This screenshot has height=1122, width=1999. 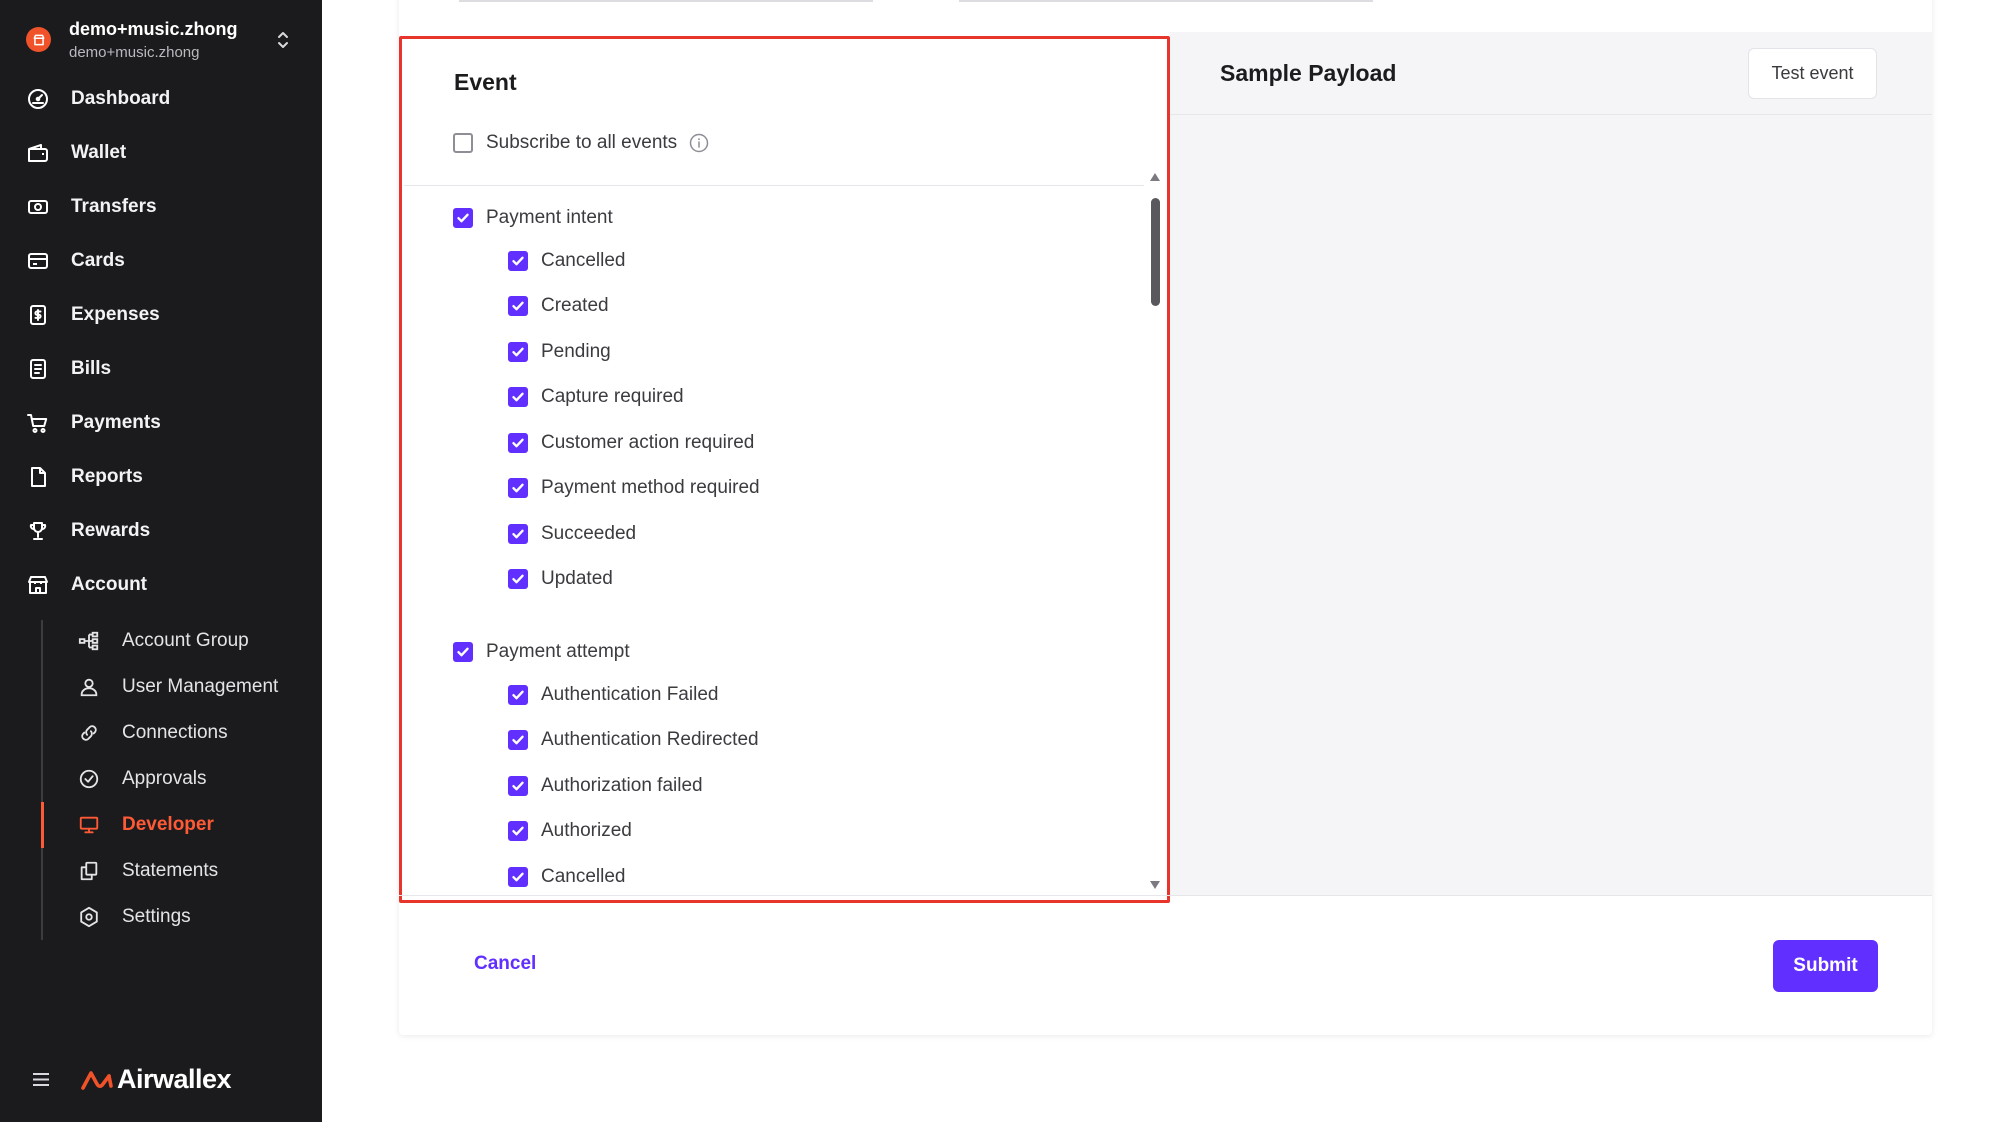 I want to click on info-icon, so click(x=699, y=143).